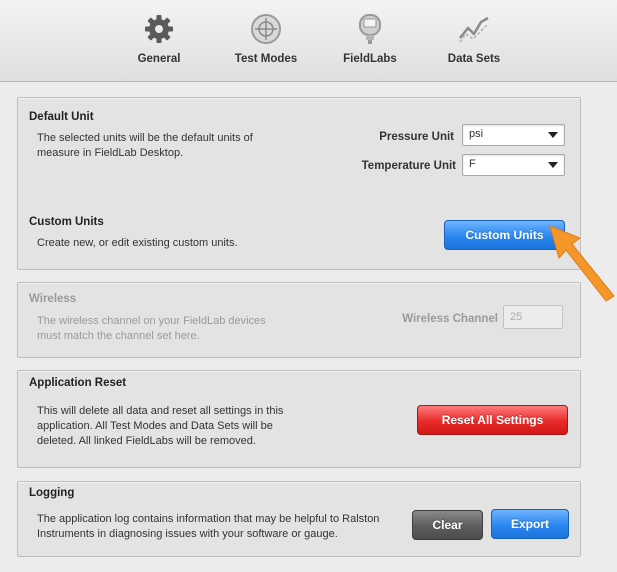 This screenshot has width=617, height=572. What do you see at coordinates (52, 493) in the screenshot?
I see `logging-title: Logging` at bounding box center [52, 493].